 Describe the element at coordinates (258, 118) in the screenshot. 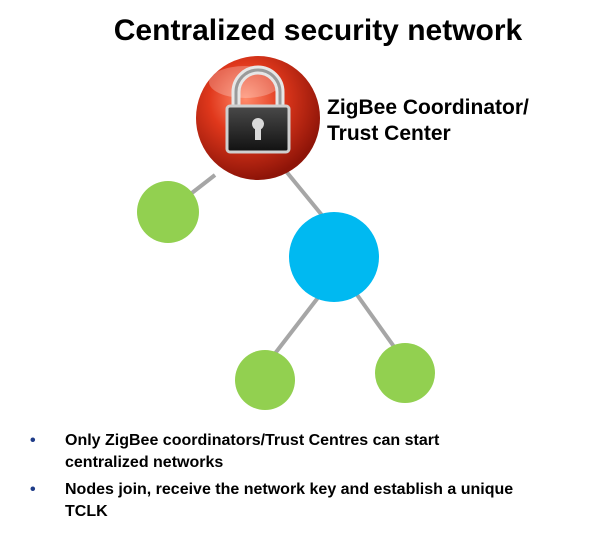

I see `coordinator-node` at that location.